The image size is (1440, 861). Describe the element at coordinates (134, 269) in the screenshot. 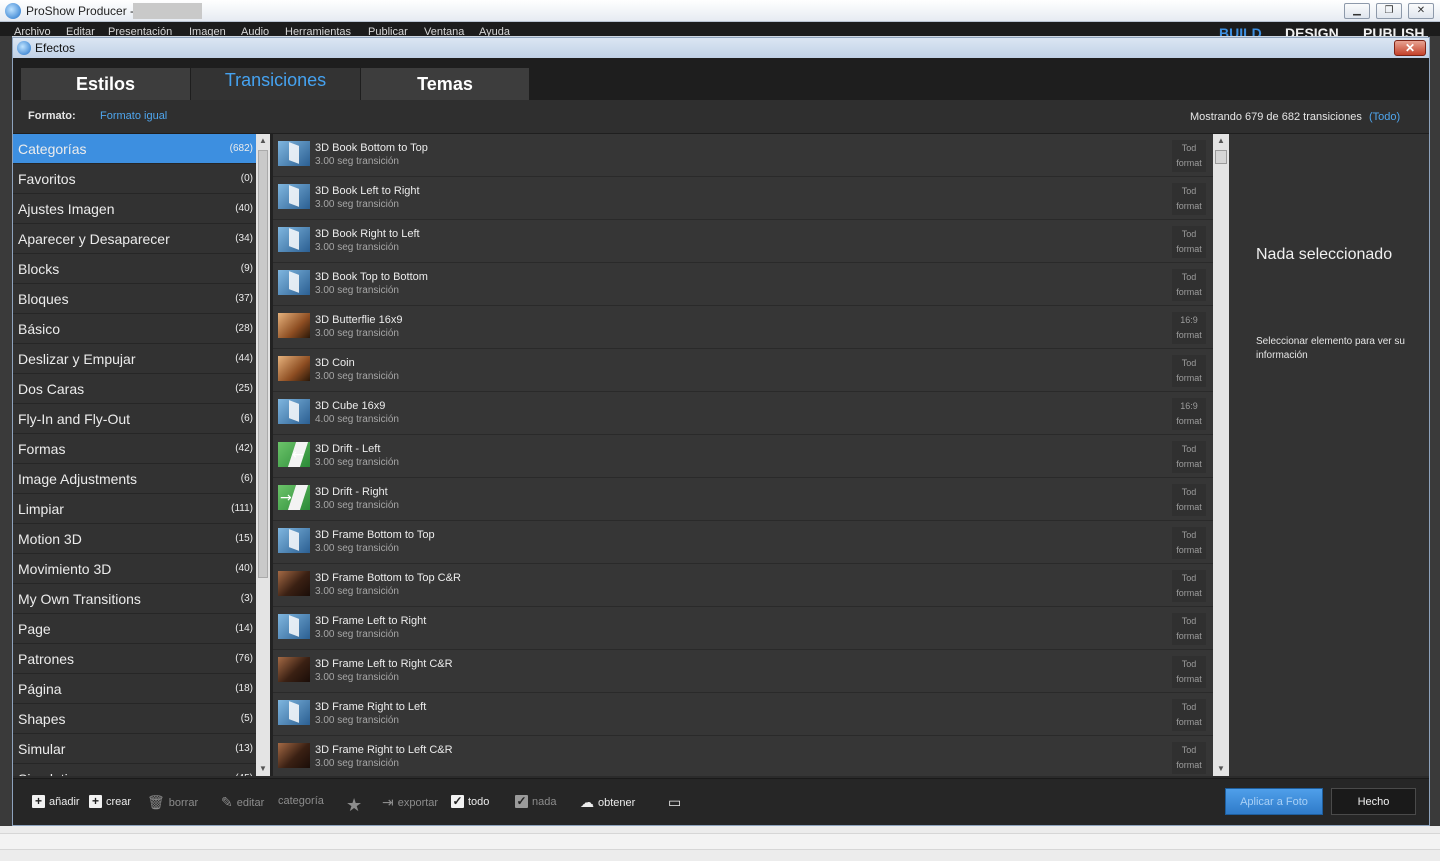

I see `category-item: Blocks (9)` at that location.